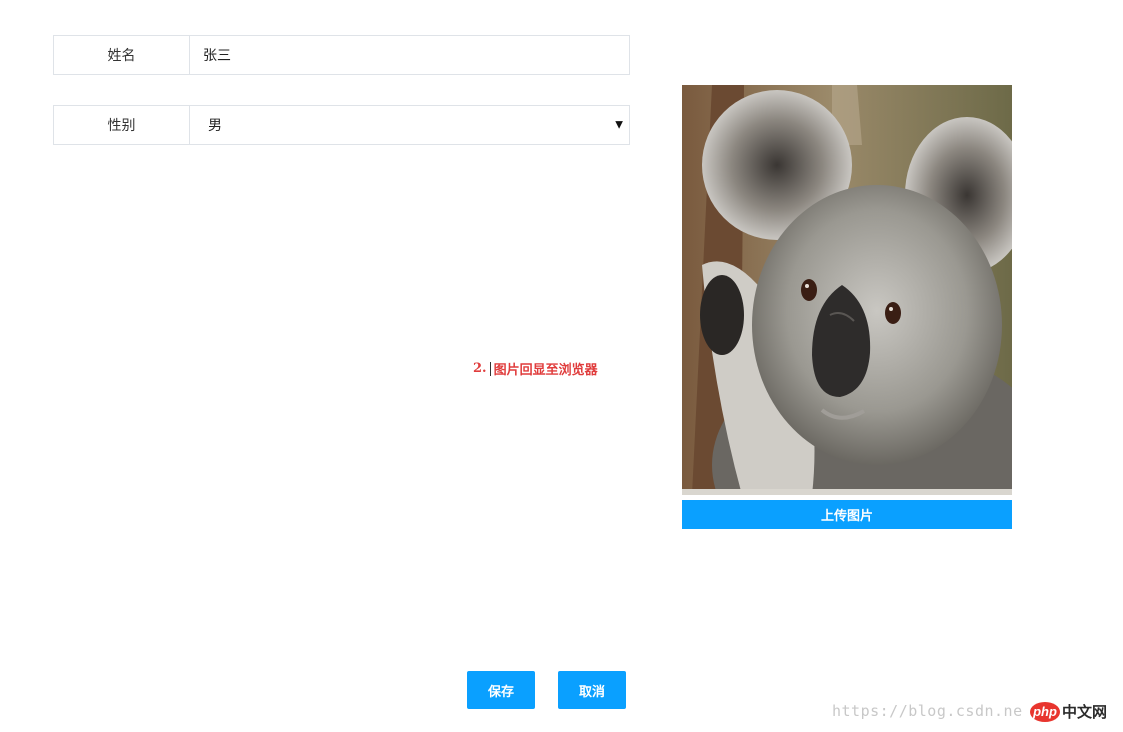  I want to click on name-input: 张三, so click(409, 55).